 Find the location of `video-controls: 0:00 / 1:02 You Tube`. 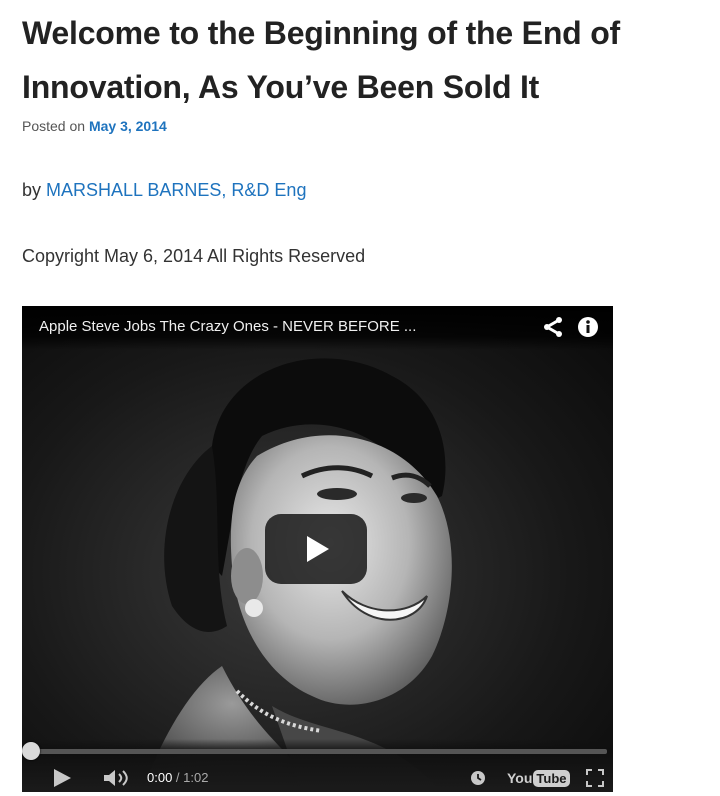

video-controls: 0:00 / 1:02 You Tube is located at coordinates (317, 765).